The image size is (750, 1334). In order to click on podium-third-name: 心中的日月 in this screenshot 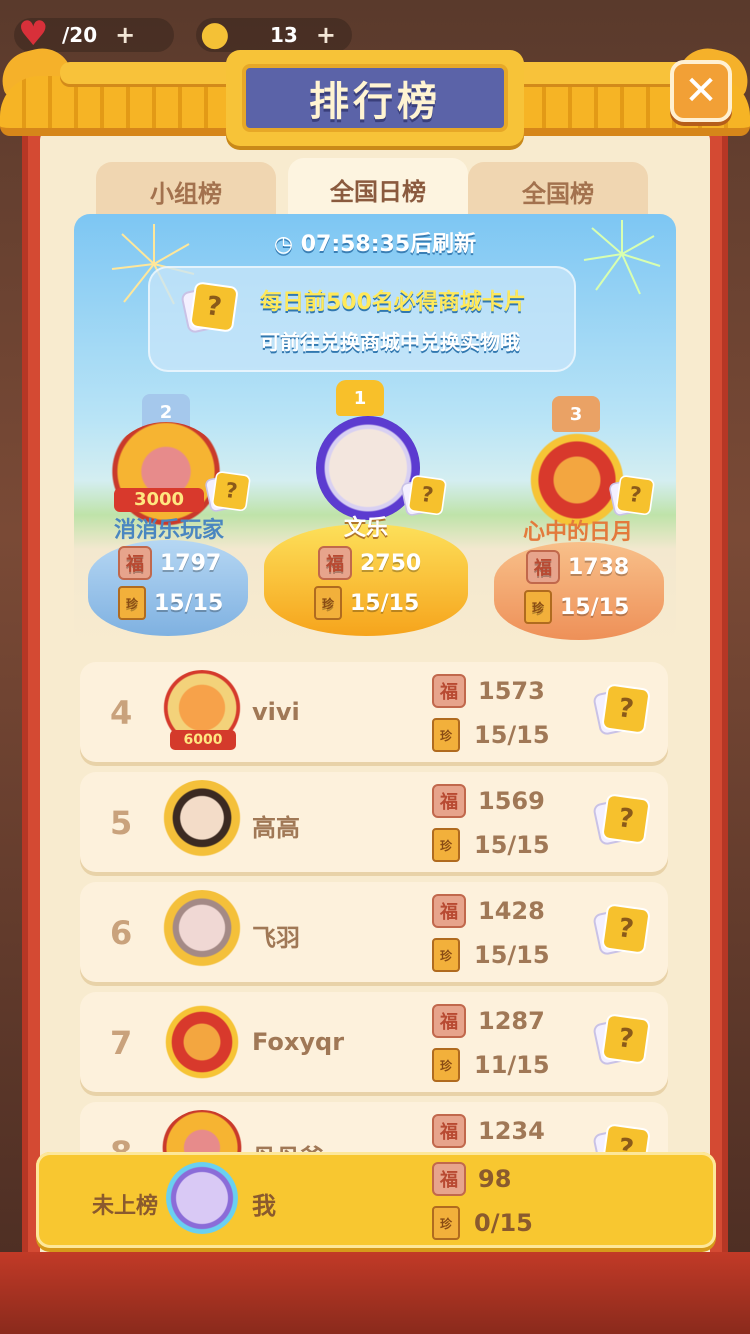, I will do `click(577, 532)`.